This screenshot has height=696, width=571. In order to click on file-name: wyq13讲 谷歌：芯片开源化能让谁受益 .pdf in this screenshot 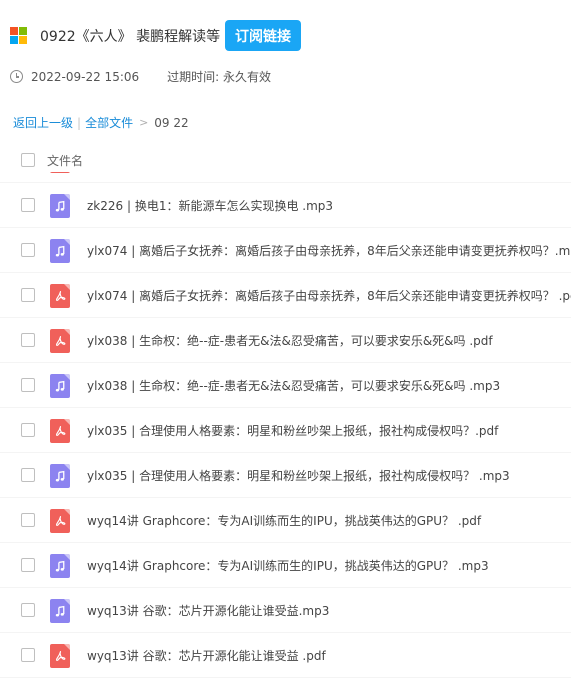, I will do `click(206, 655)`.